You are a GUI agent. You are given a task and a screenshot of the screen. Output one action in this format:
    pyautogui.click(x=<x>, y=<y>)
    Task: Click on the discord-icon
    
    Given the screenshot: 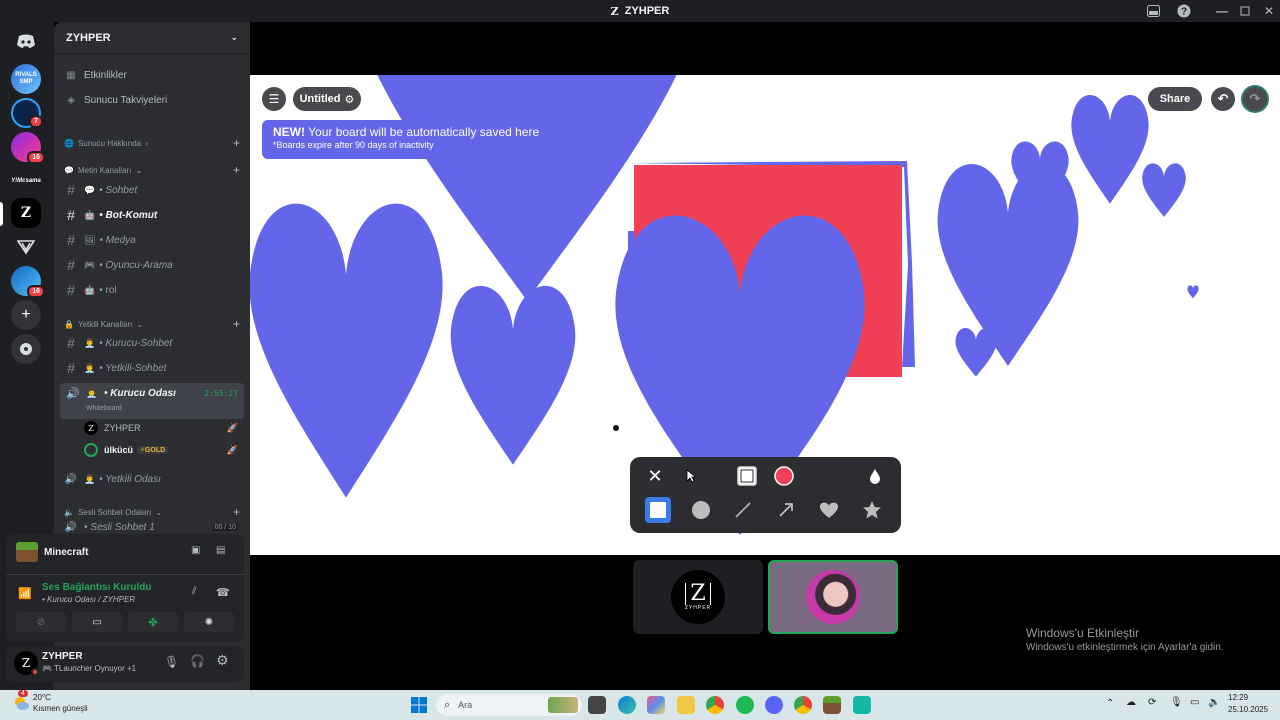 What is the action you would take?
    pyautogui.click(x=774, y=705)
    